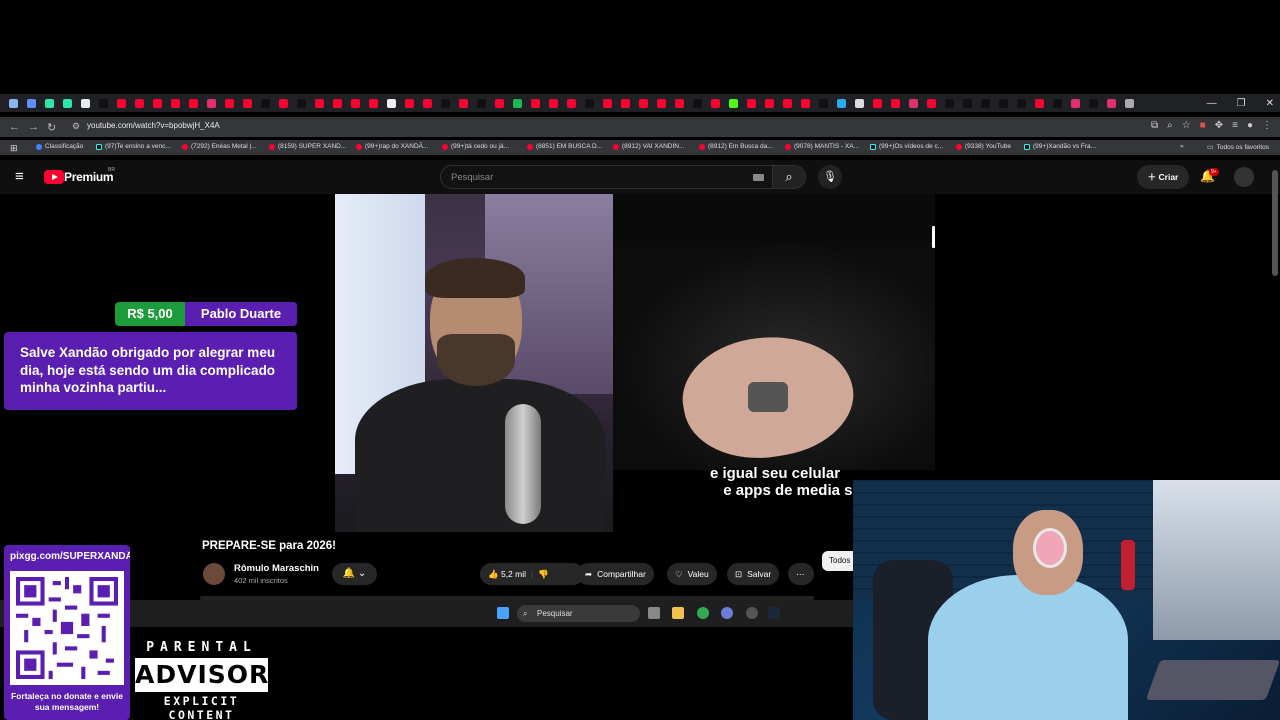  I want to click on save-button: ⊡ Salvar, so click(753, 574).